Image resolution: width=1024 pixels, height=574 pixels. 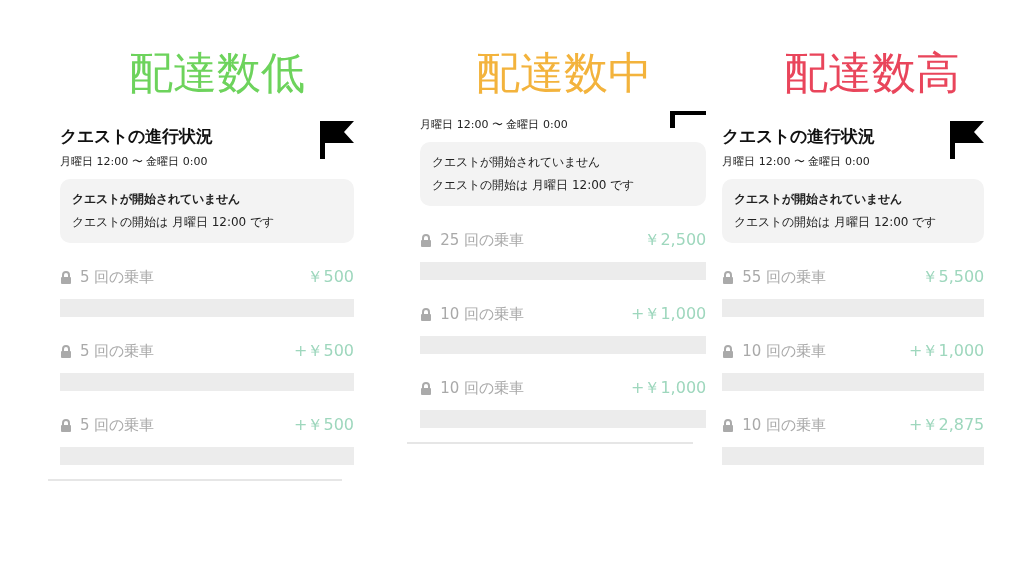 I want to click on column-heading: 配達数中, so click(x=563, y=73).